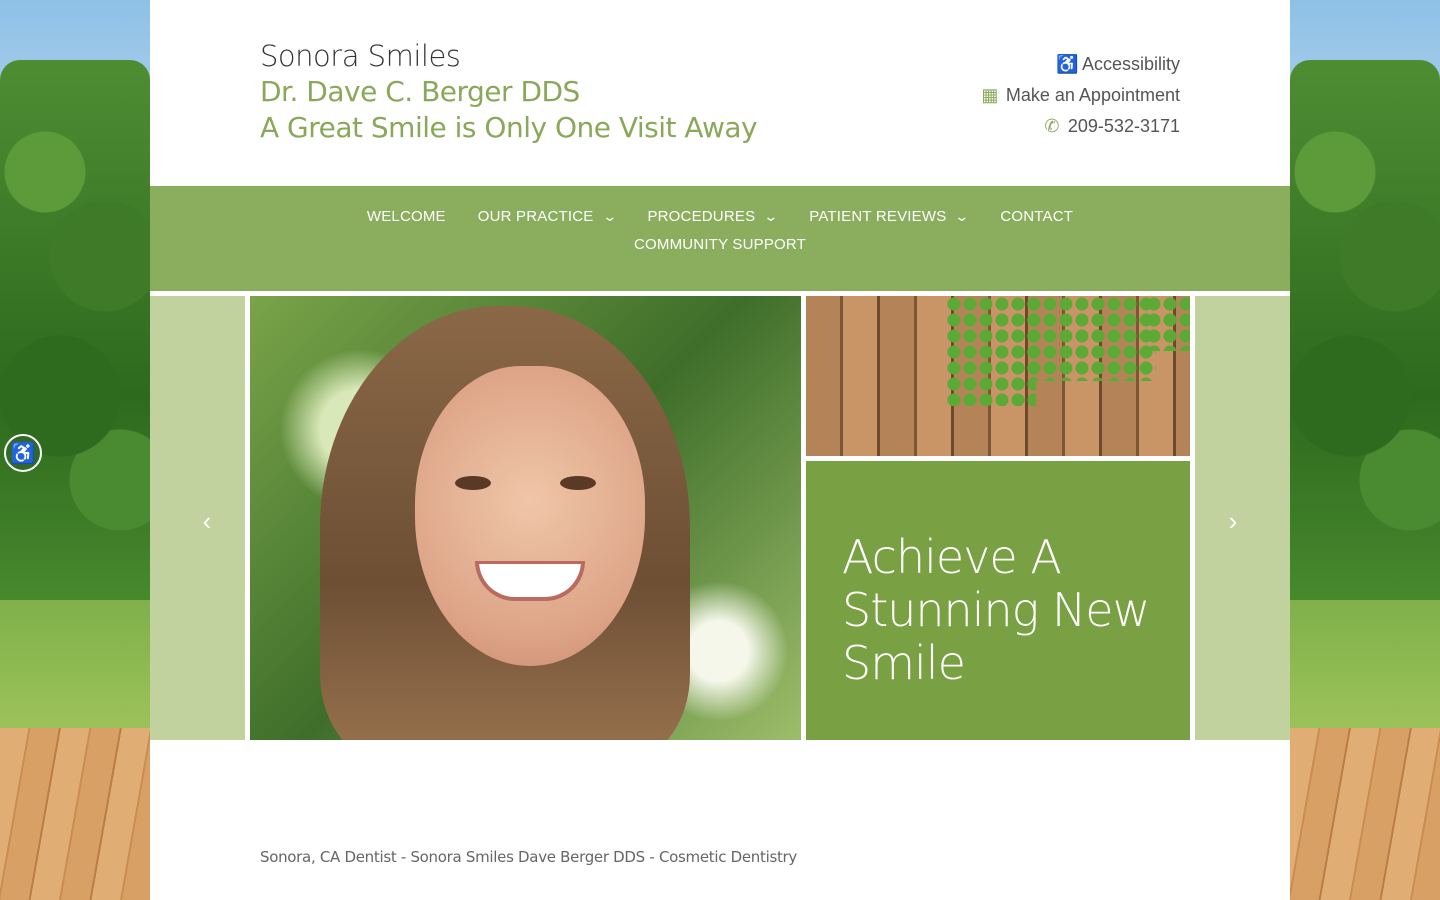 This screenshot has height=900, width=1440. I want to click on nav-item-label: CONTACT, so click(1037, 216).